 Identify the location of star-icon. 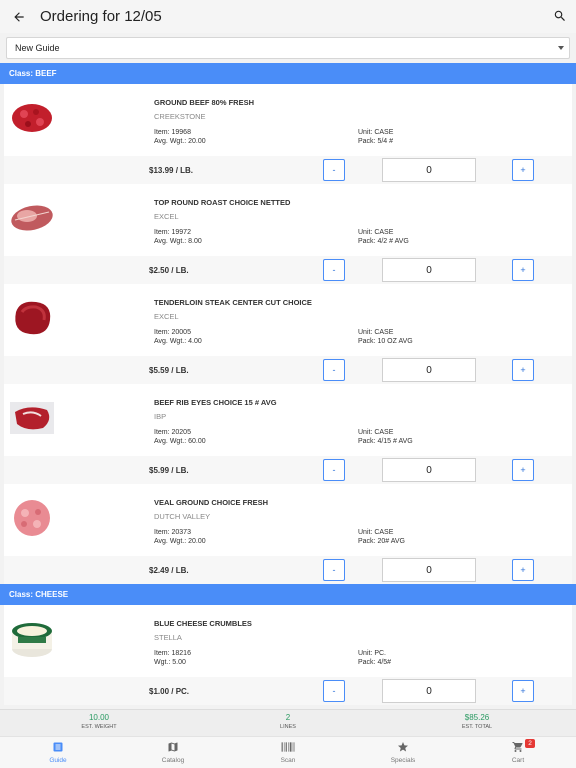
(403, 747).